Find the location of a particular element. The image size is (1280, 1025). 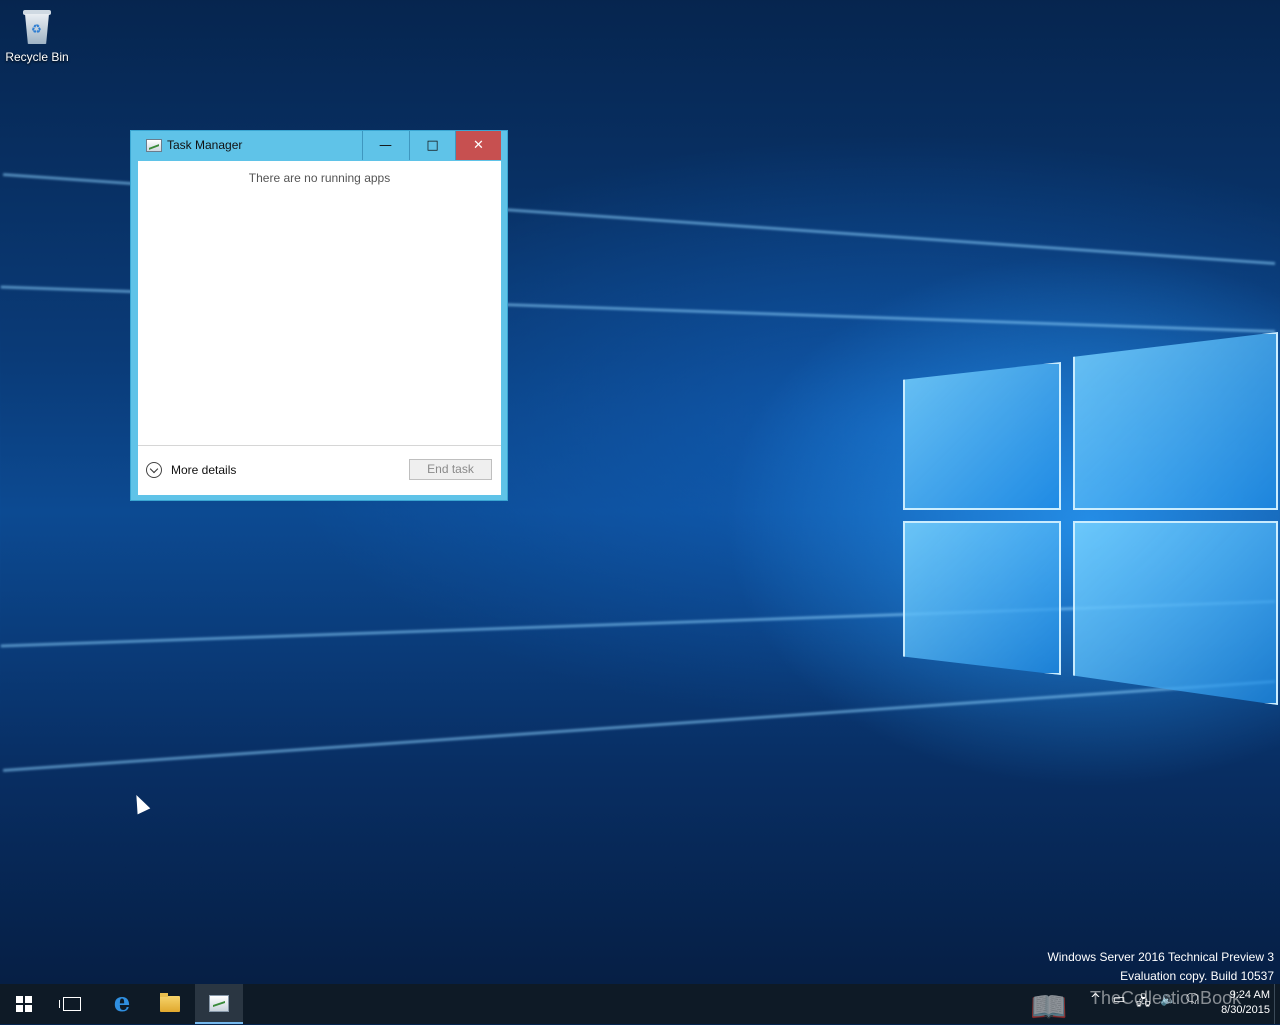

end-task-button: End task is located at coordinates (450, 469).